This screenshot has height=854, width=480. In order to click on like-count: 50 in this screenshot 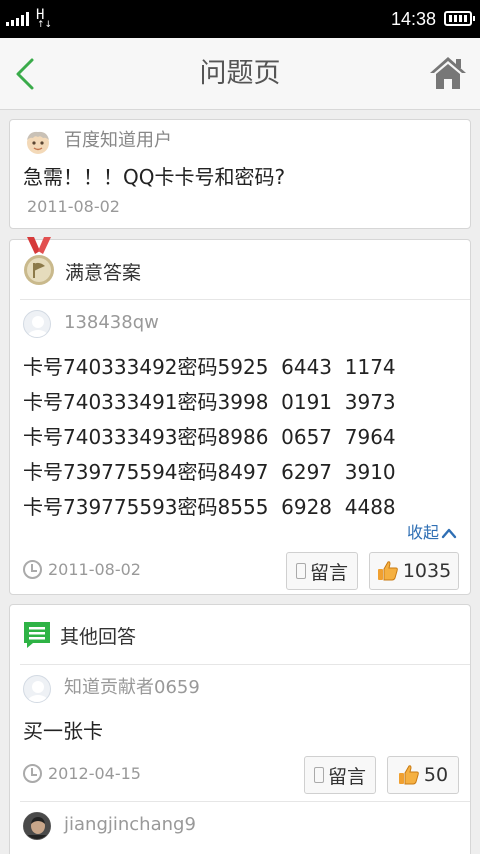, I will do `click(436, 775)`.